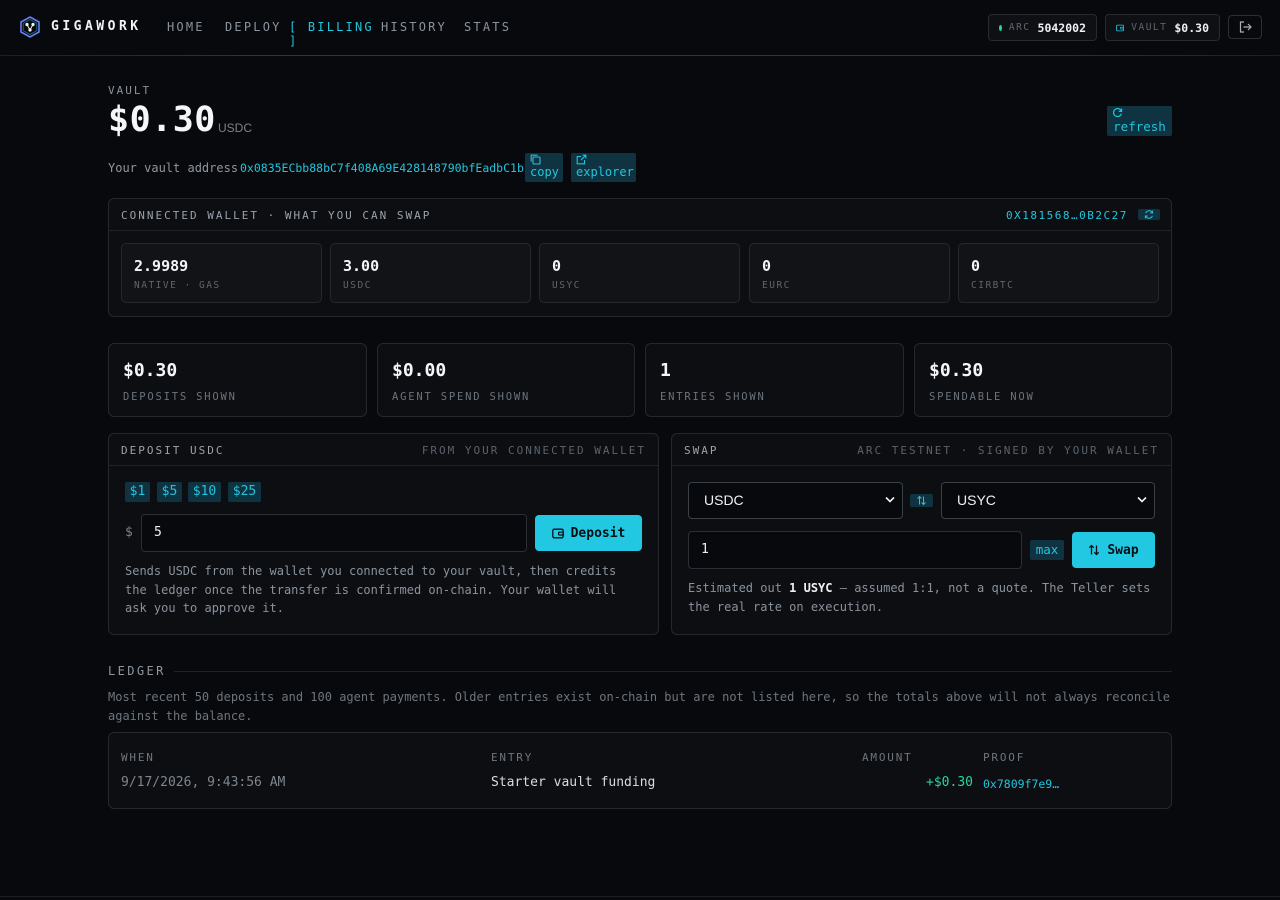 The width and height of the screenshot is (1280, 900). What do you see at coordinates (1000, 27) in the screenshot?
I see `status-dot-icon` at bounding box center [1000, 27].